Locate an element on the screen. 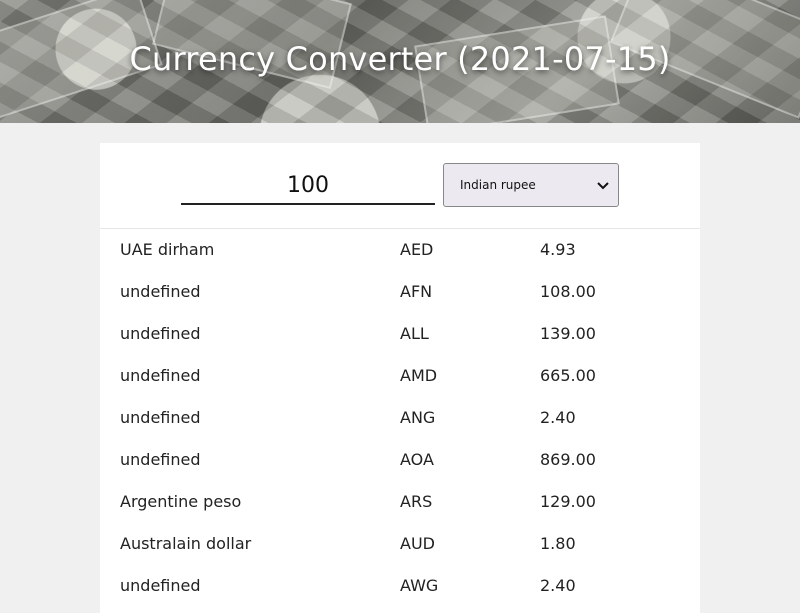  currency-code: AFN is located at coordinates (416, 291).